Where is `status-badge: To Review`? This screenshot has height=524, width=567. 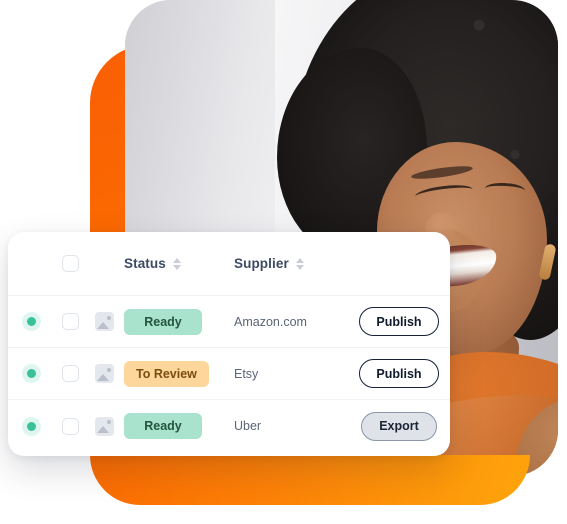 status-badge: To Review is located at coordinates (166, 373).